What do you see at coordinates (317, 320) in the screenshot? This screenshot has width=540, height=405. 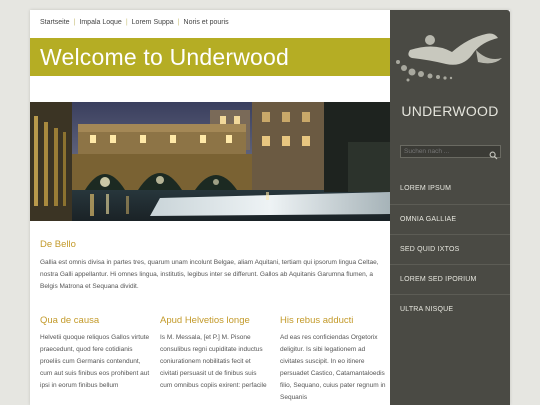 I see `column-heading: His rebus adducti` at bounding box center [317, 320].